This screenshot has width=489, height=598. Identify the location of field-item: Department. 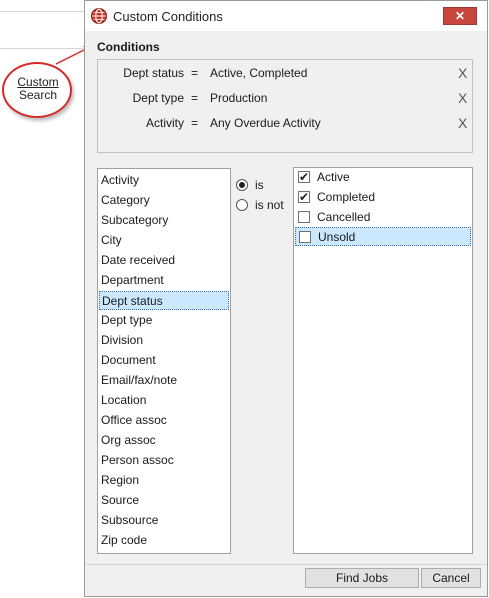
(164, 280).